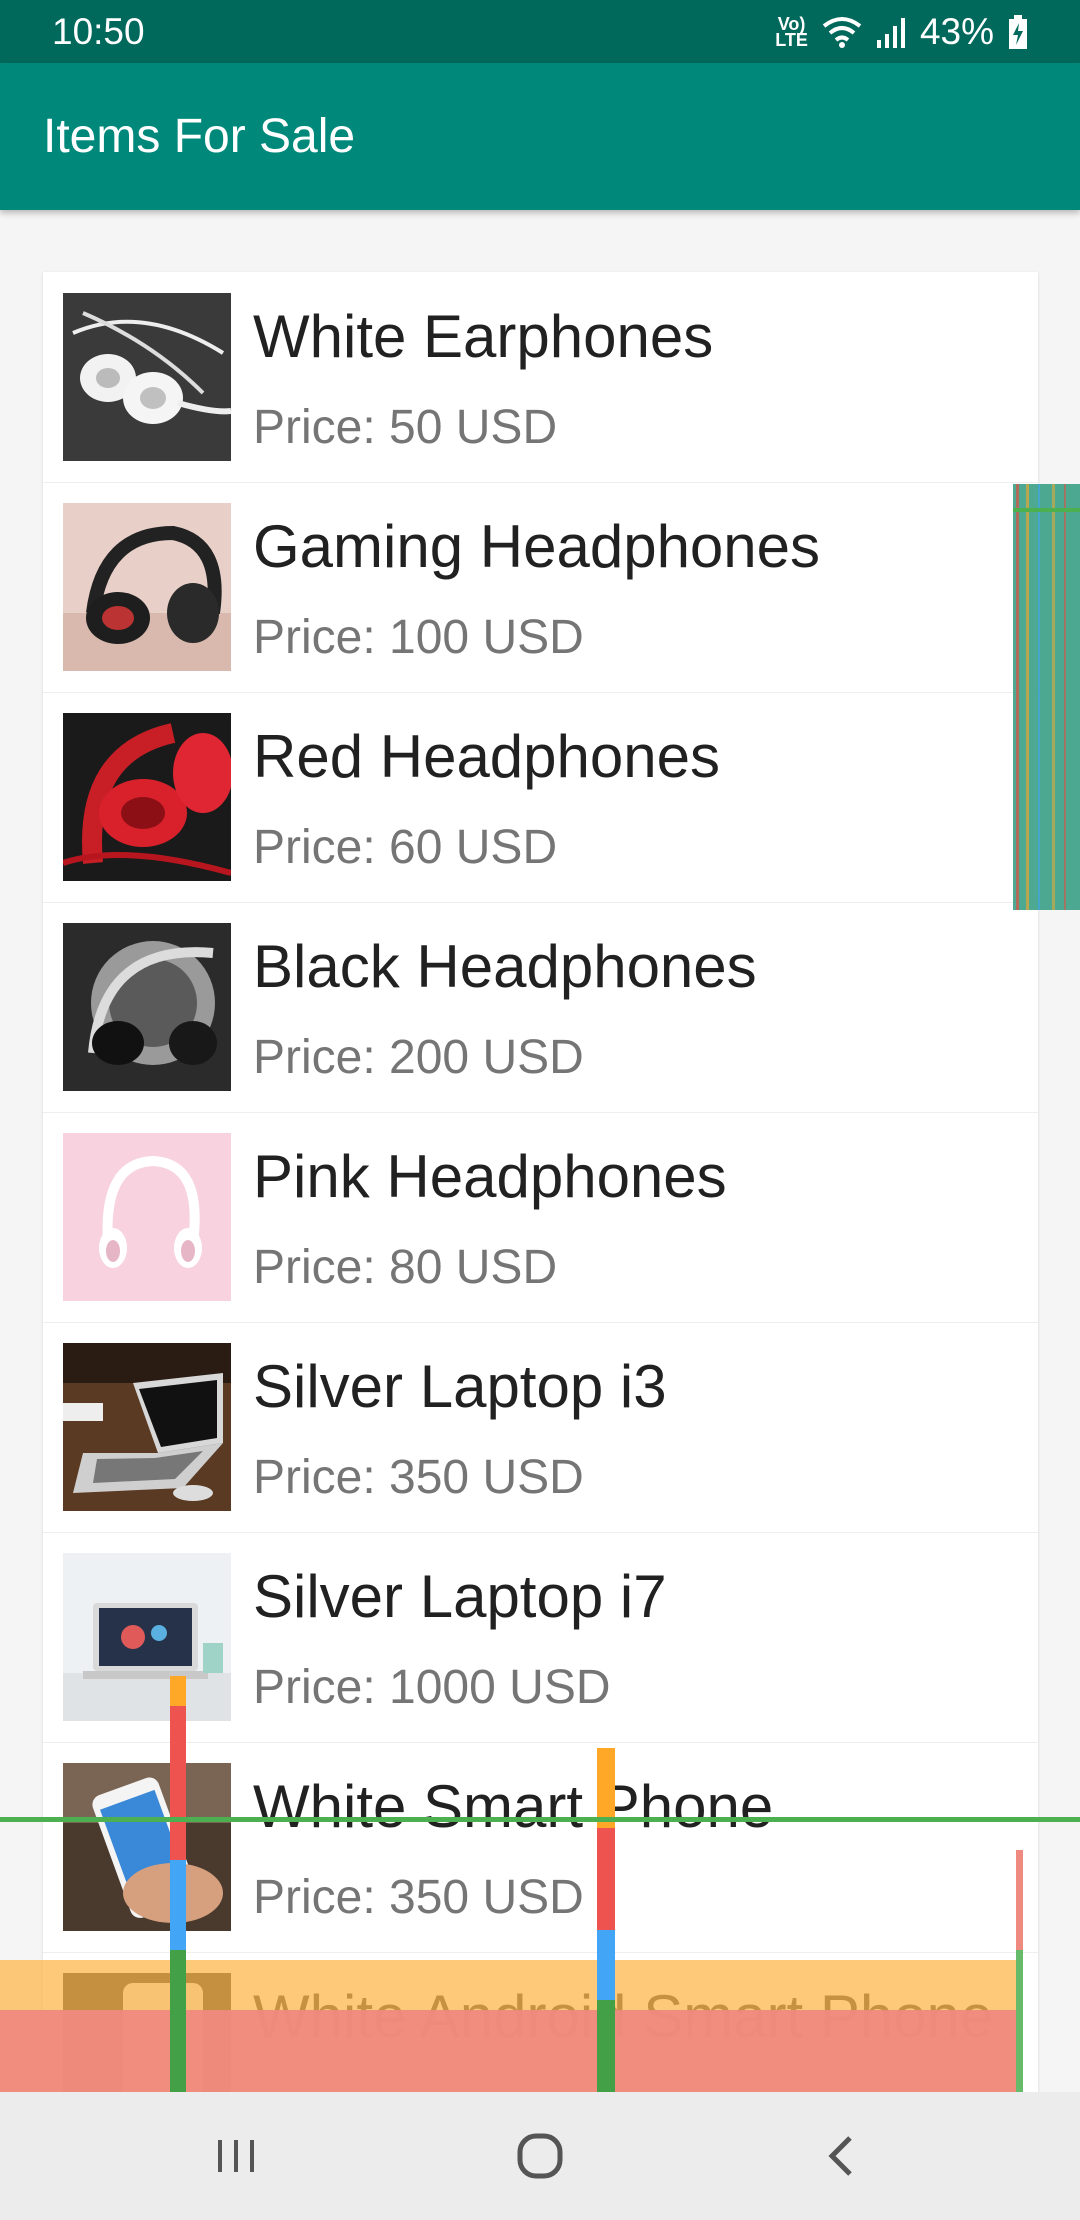  I want to click on home-icon, so click(540, 2156).